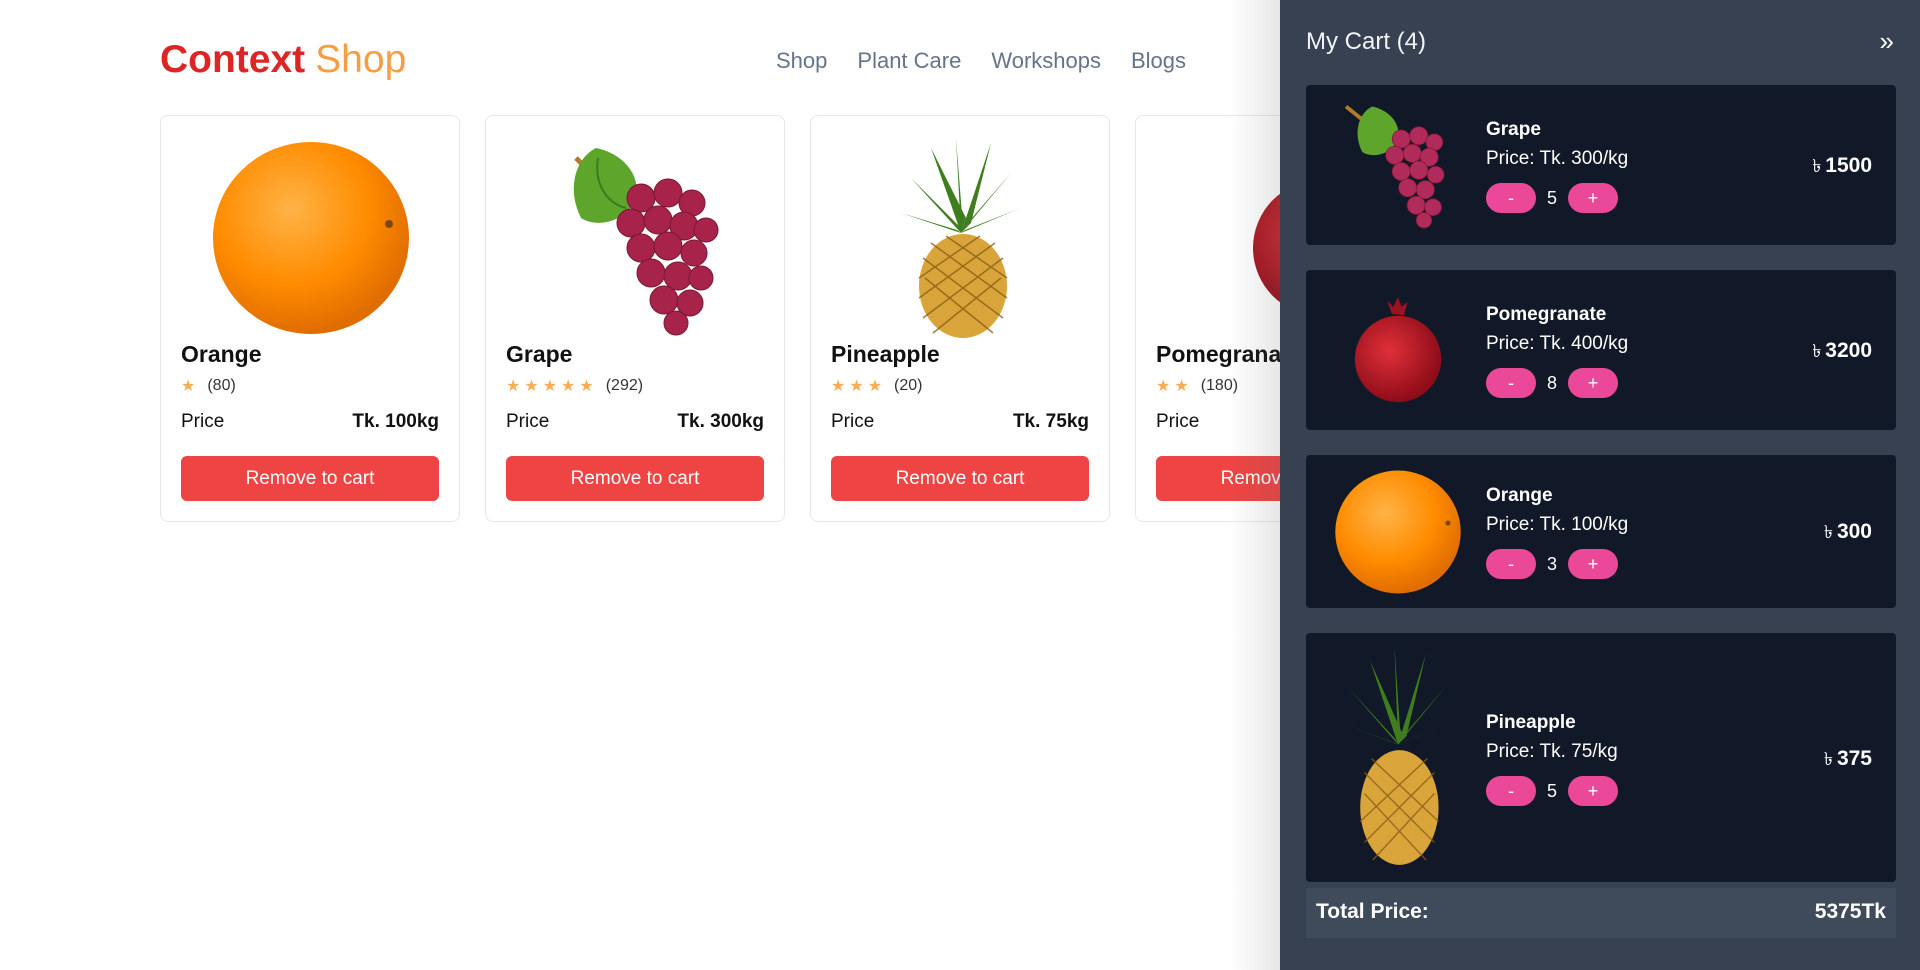  I want to click on cart-item: Orange Price: Tk. 100/kg - 3 + ৳ 300, so click(1601, 531).